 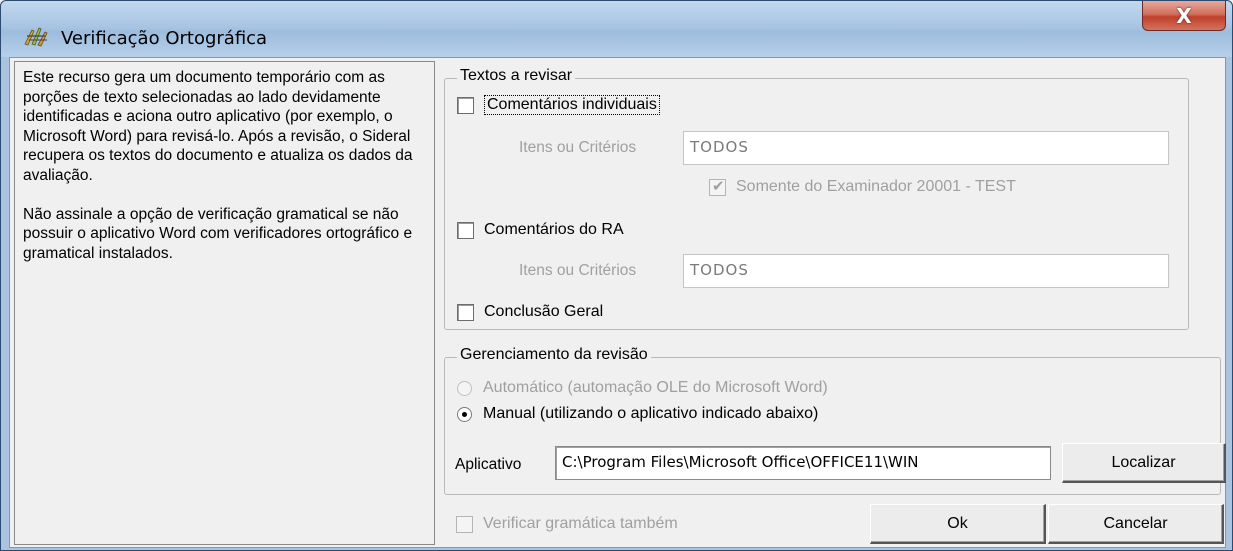 What do you see at coordinates (36, 37) in the screenshot?
I see `spell-check-app-icon` at bounding box center [36, 37].